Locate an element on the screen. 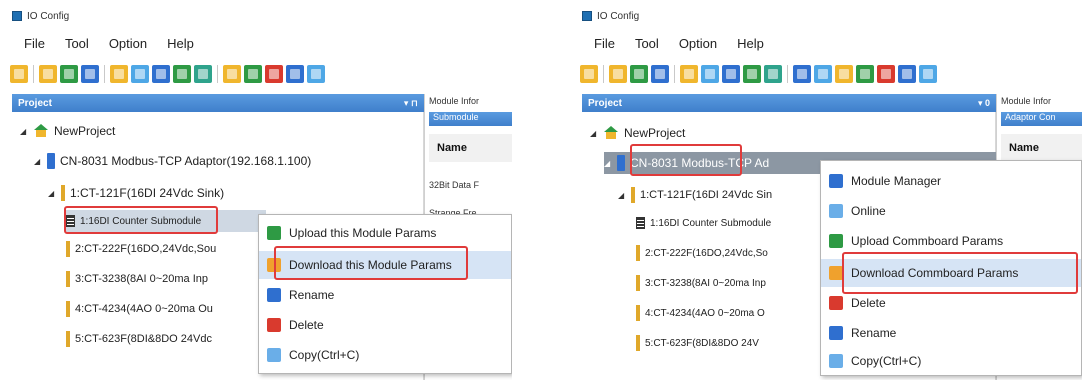 This screenshot has width=1088, height=380. tree-node-module-2: 2:CT-222F(16DO,24Vdc,So is located at coordinates (702, 253).